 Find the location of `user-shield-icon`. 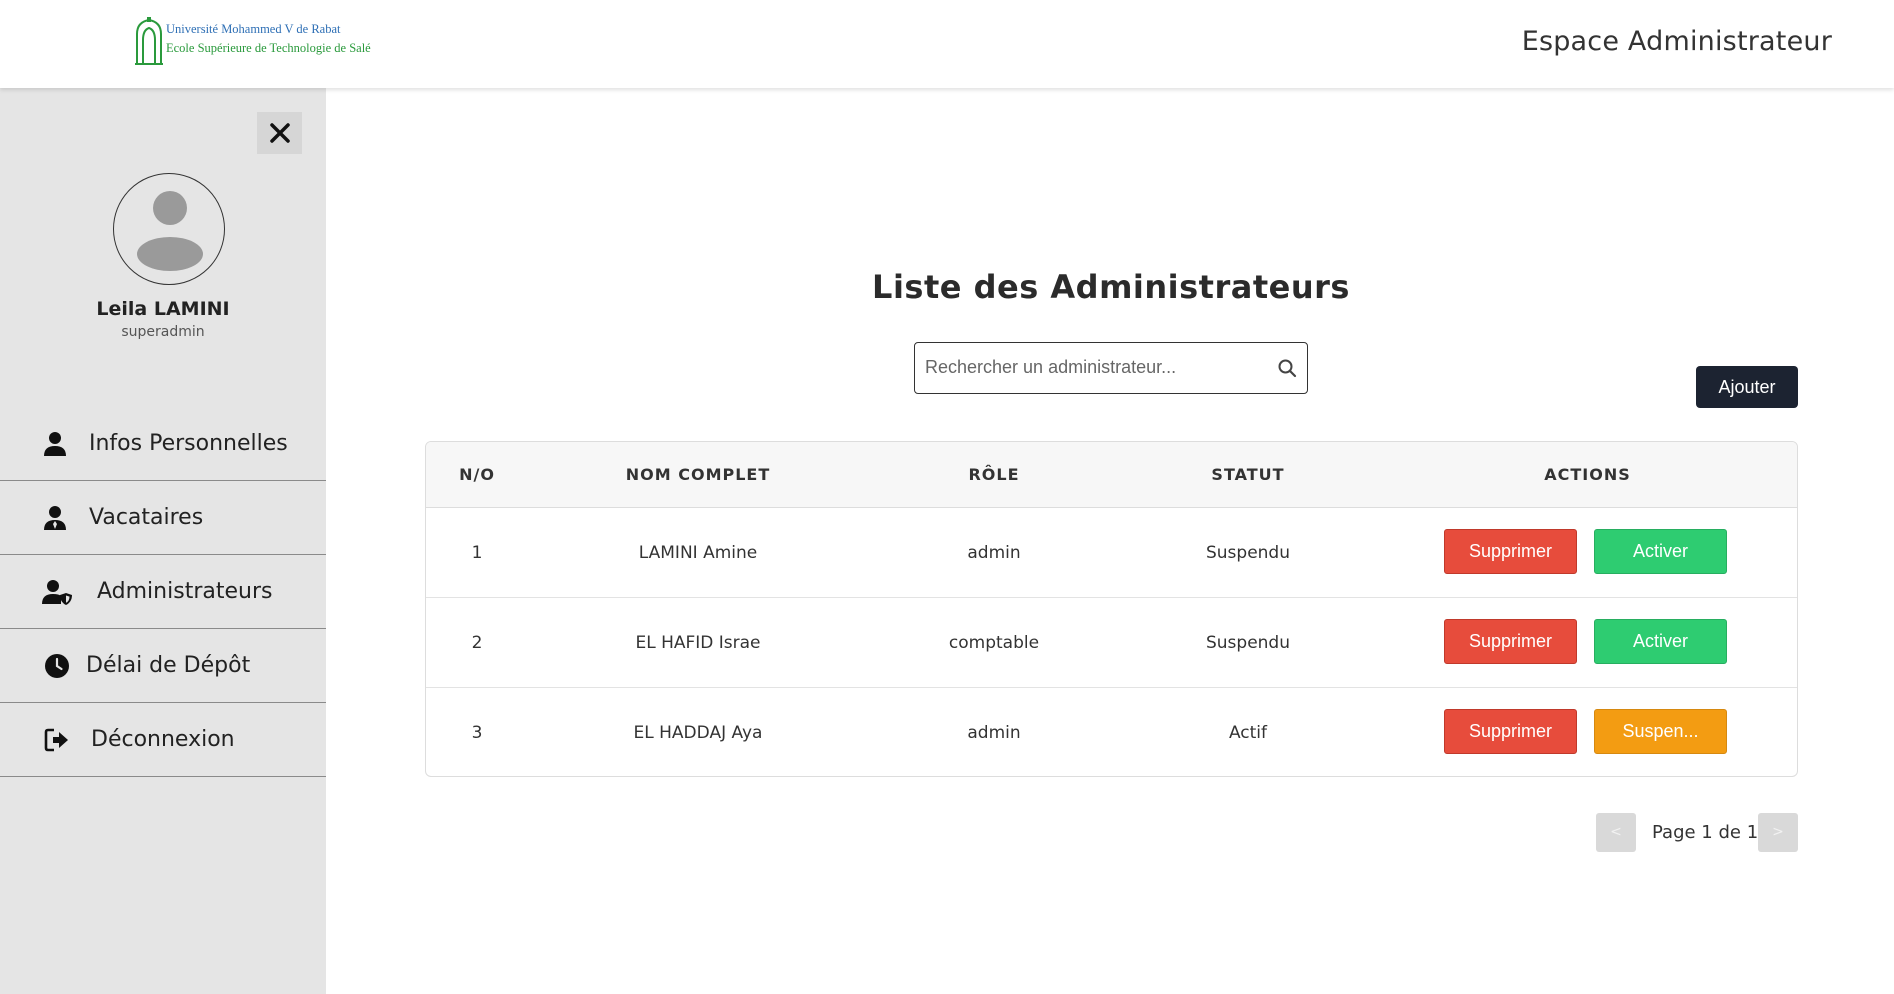

user-shield-icon is located at coordinates (57, 592).